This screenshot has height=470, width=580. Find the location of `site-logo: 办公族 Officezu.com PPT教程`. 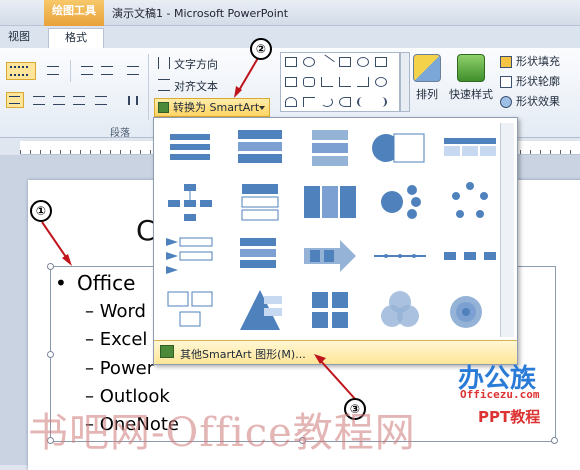

site-logo: 办公族 Officezu.com PPT教程 is located at coordinates (517, 396).